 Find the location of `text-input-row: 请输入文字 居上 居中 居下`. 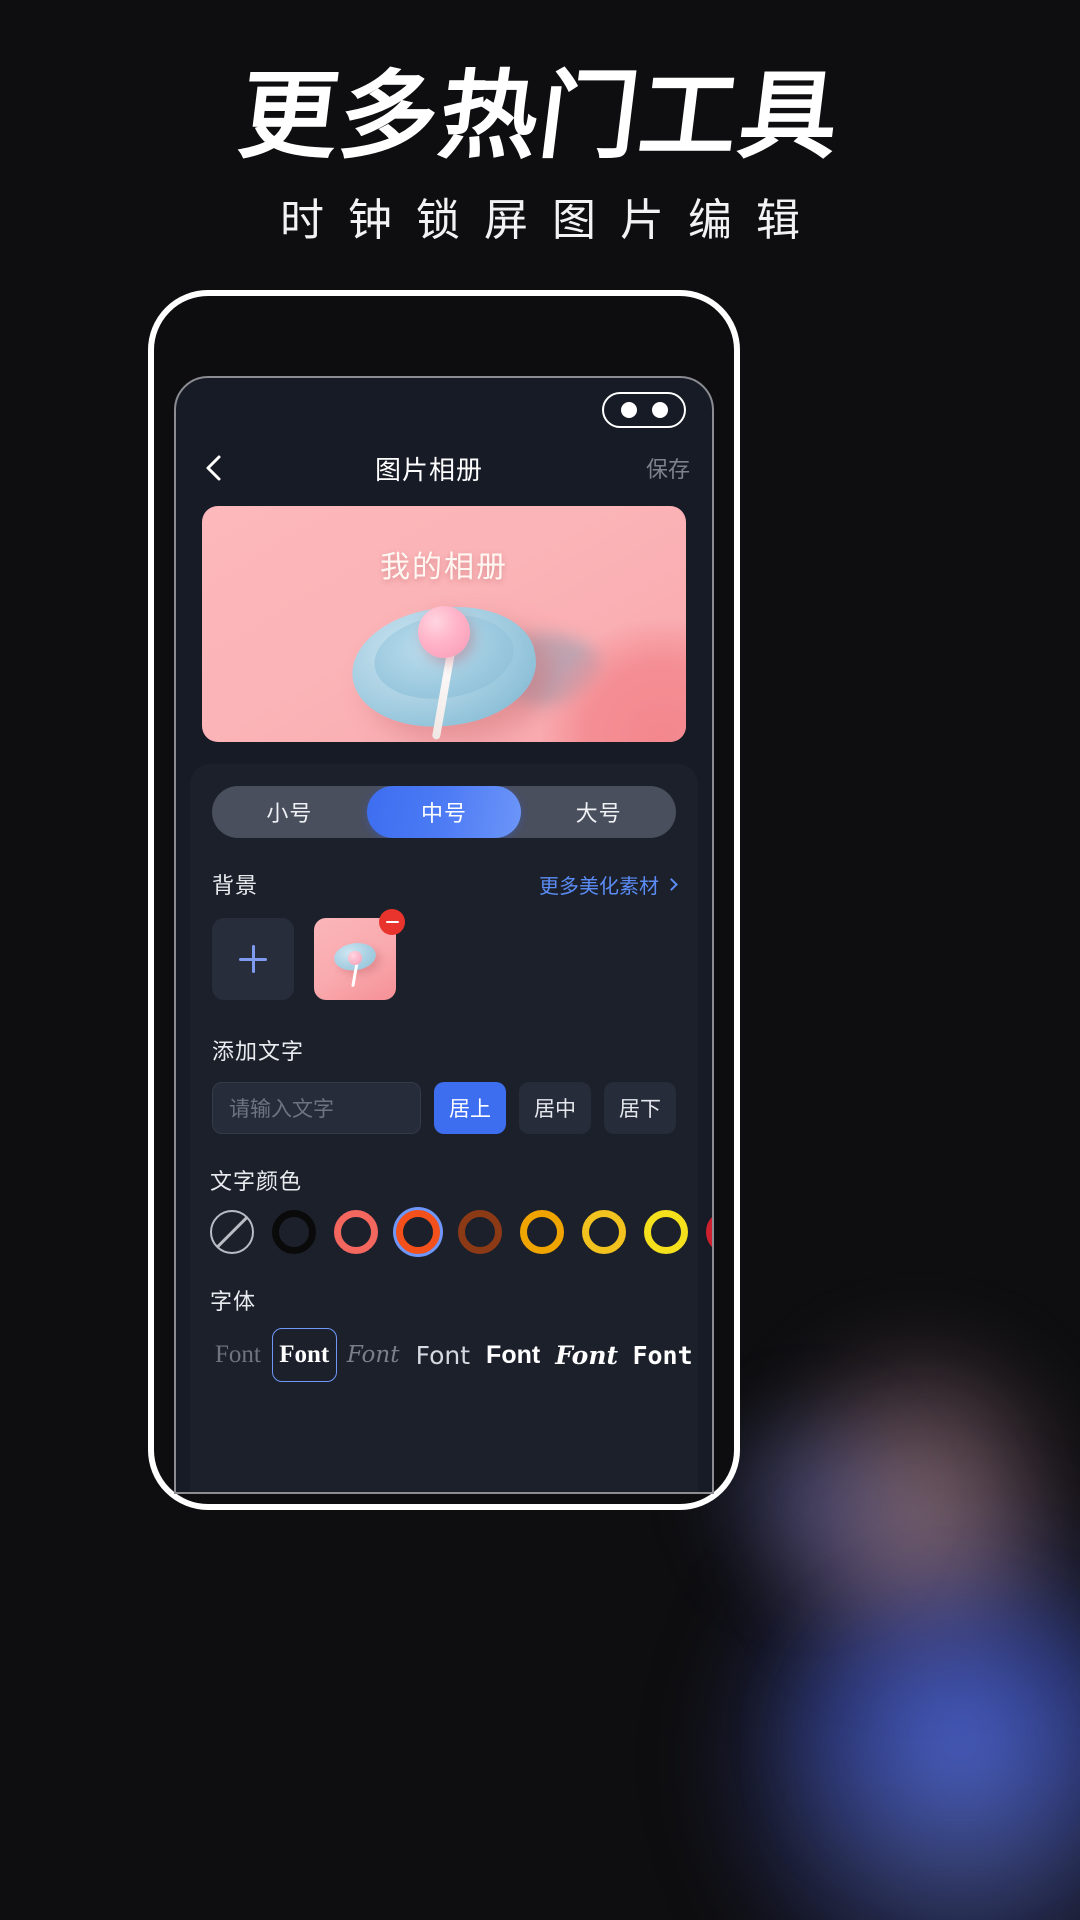

text-input-row: 请输入文字 居上 居中 居下 is located at coordinates (444, 1100).